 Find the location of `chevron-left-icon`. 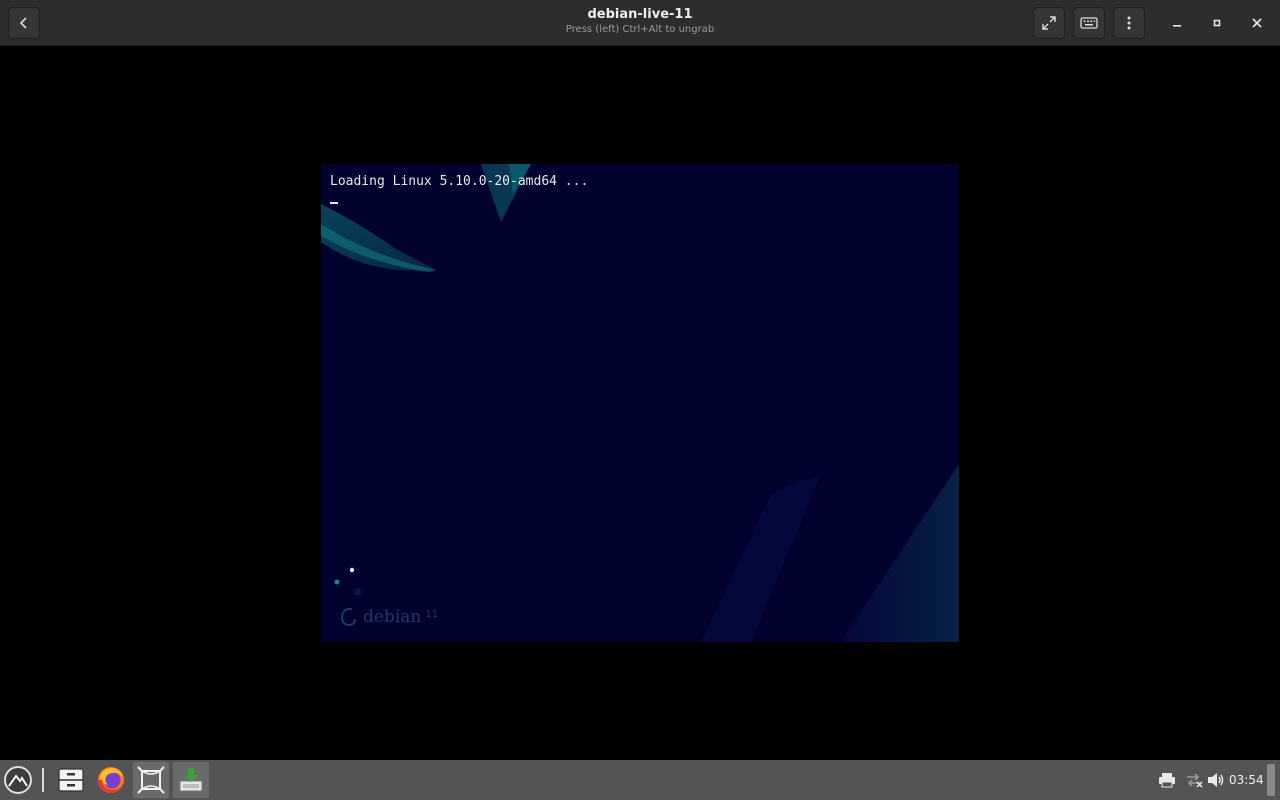

chevron-left-icon is located at coordinates (23, 23).